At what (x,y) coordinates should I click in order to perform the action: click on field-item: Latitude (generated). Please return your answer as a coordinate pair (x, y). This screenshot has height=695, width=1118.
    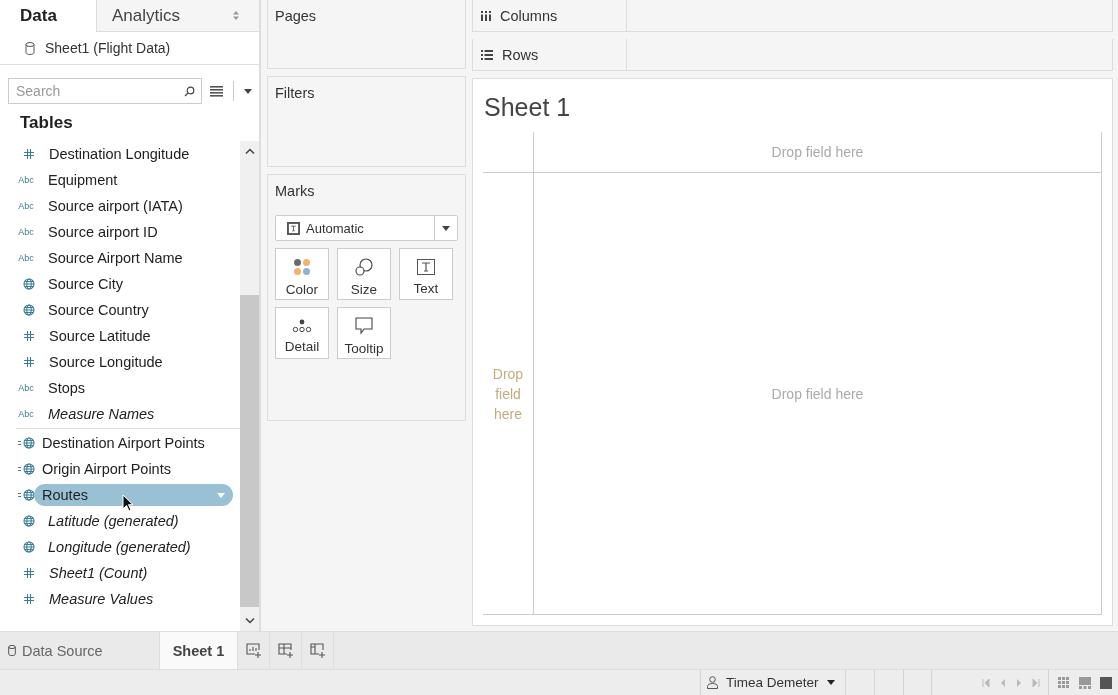
    Looking at the image, I should click on (113, 521).